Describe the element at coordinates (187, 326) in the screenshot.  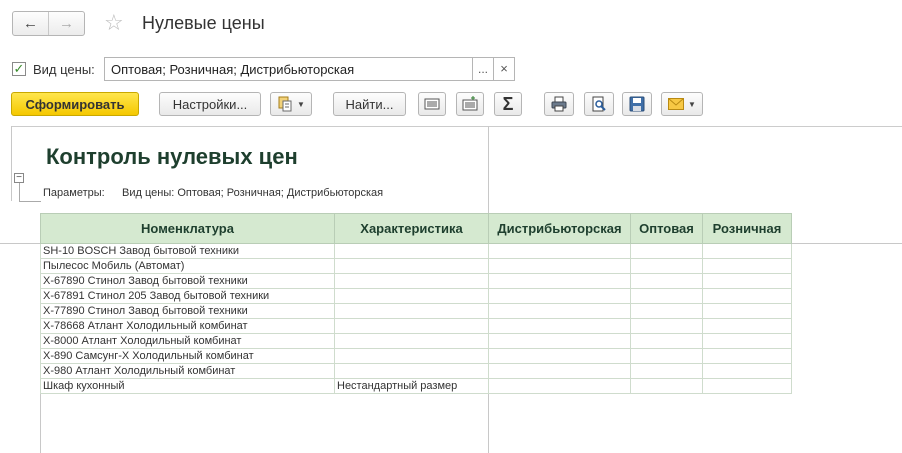
I see `cell-nomenclature: X-78668 Атлант Холодильный комбинат` at that location.